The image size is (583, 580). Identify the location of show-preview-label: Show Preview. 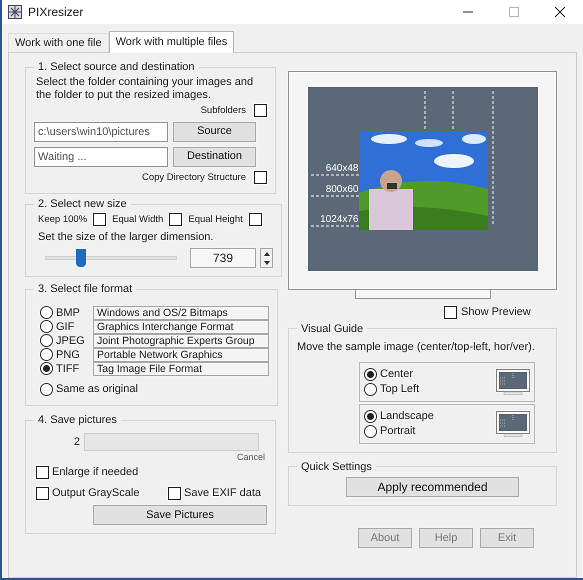
(496, 312).